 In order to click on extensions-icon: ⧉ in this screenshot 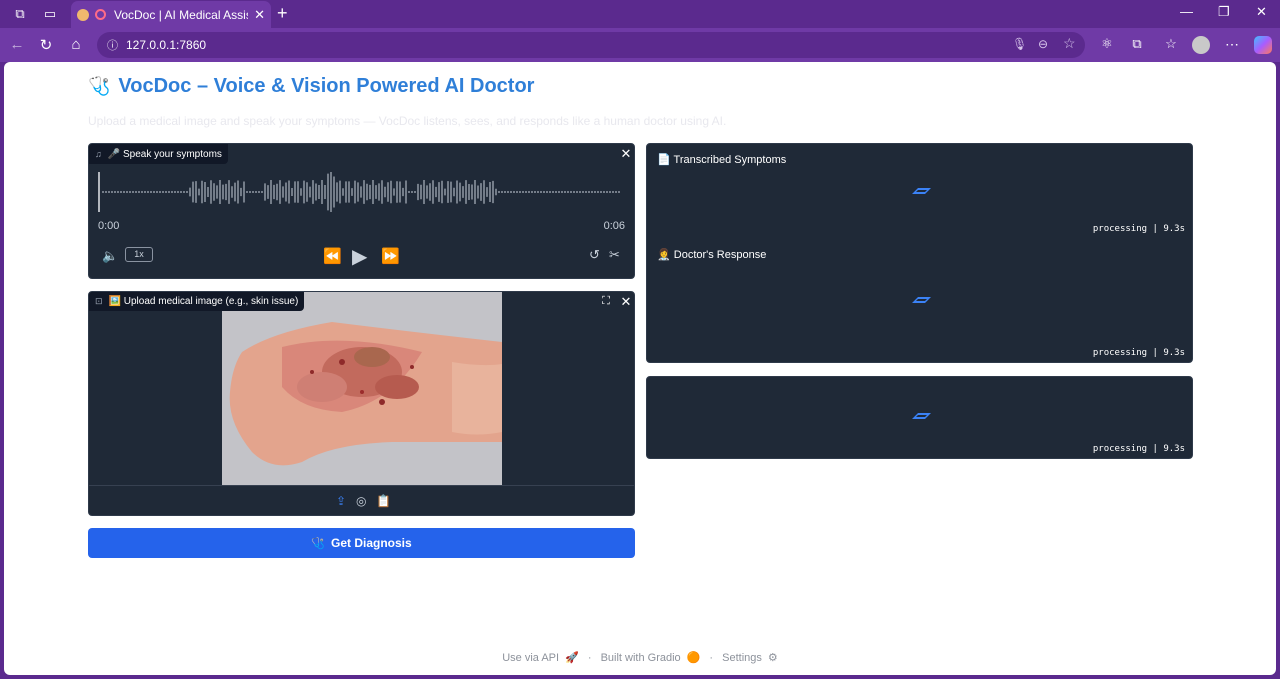, I will do `click(1137, 44)`.